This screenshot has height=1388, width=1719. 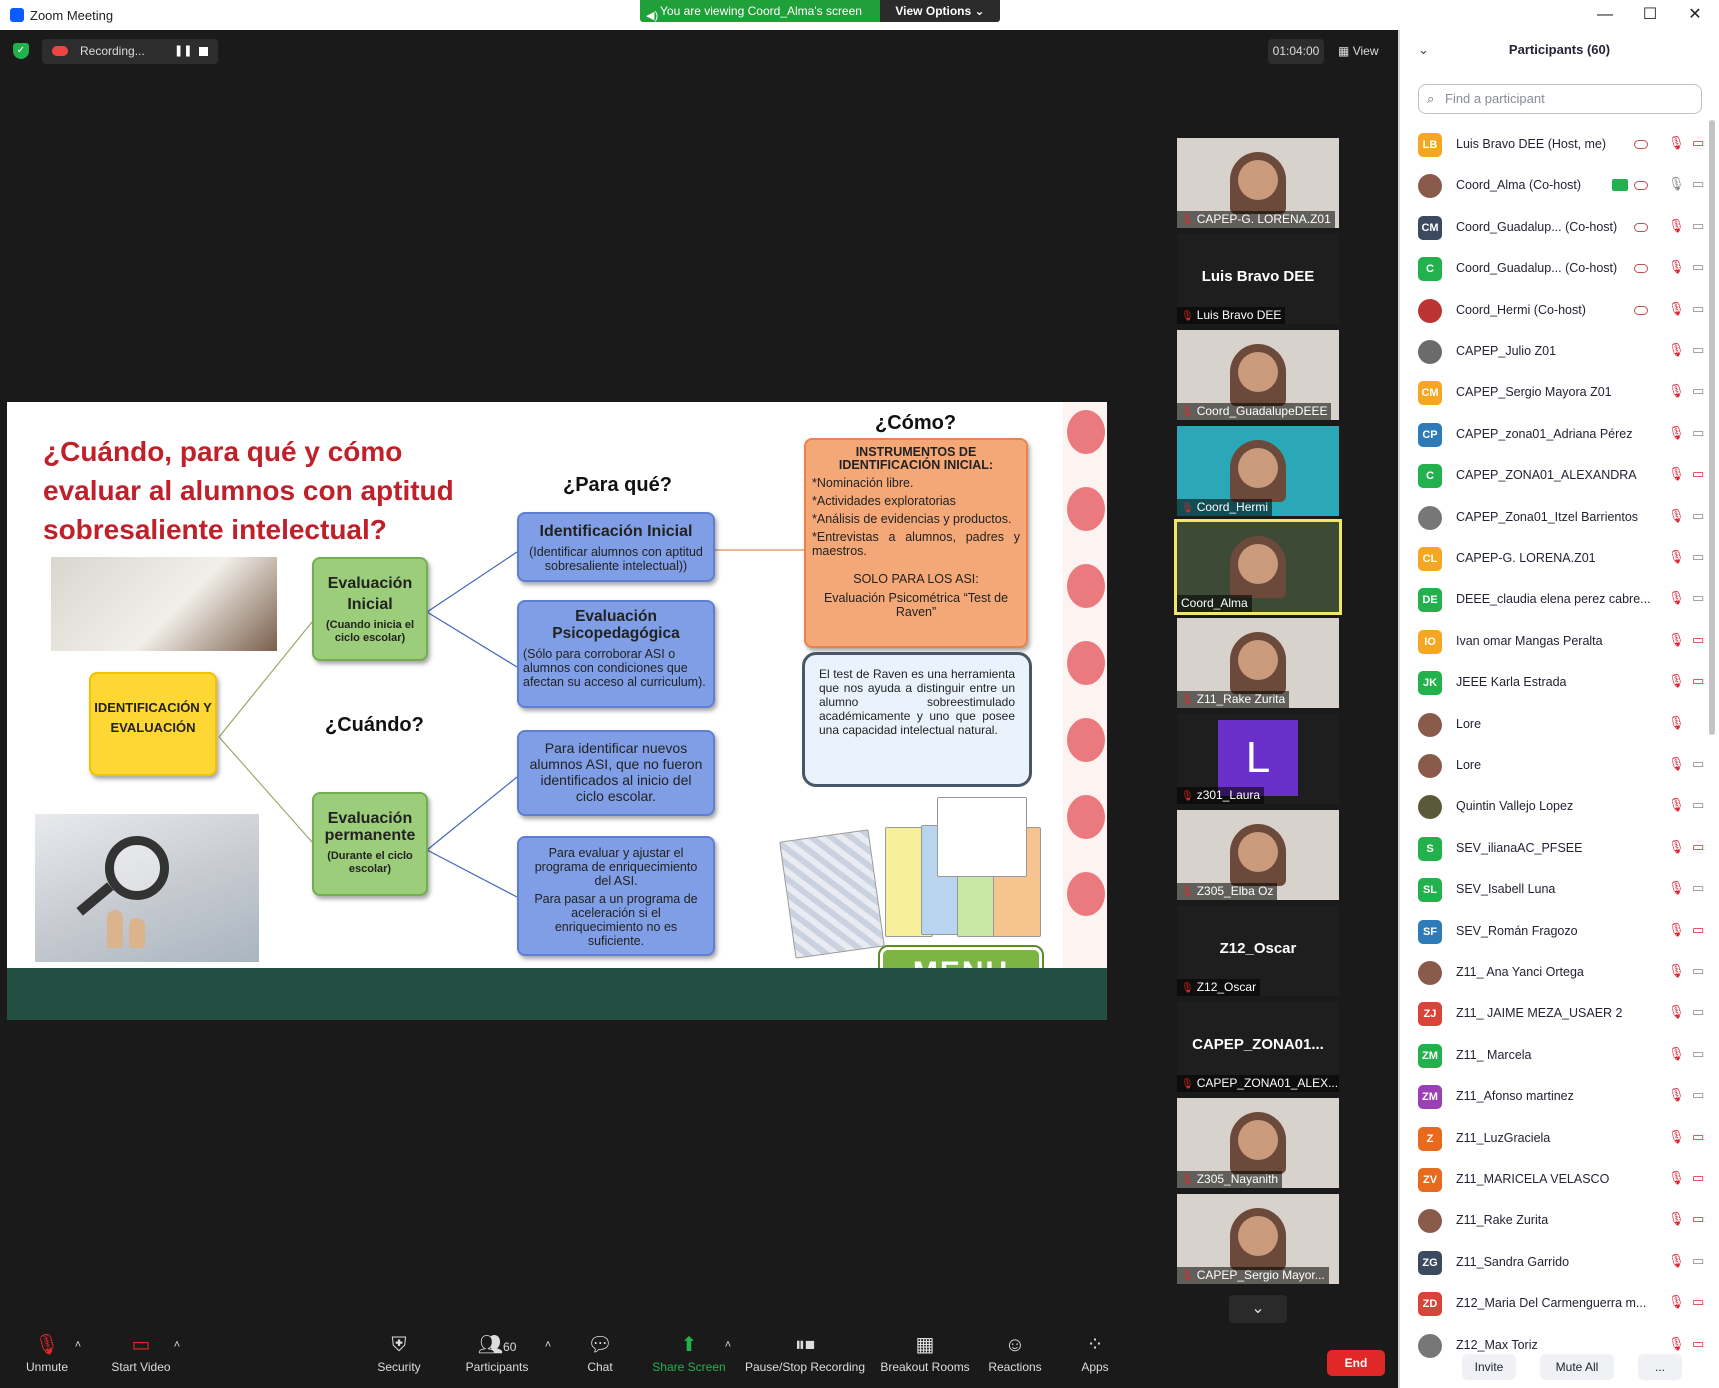 I want to click on video-options-caret: ˄, so click(x=177, y=1358).